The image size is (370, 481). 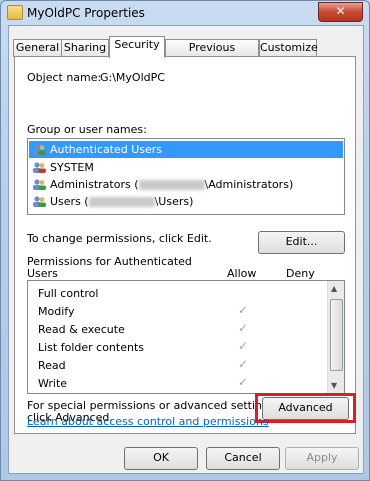 I want to click on group-name: Users (\Users), so click(x=122, y=201).